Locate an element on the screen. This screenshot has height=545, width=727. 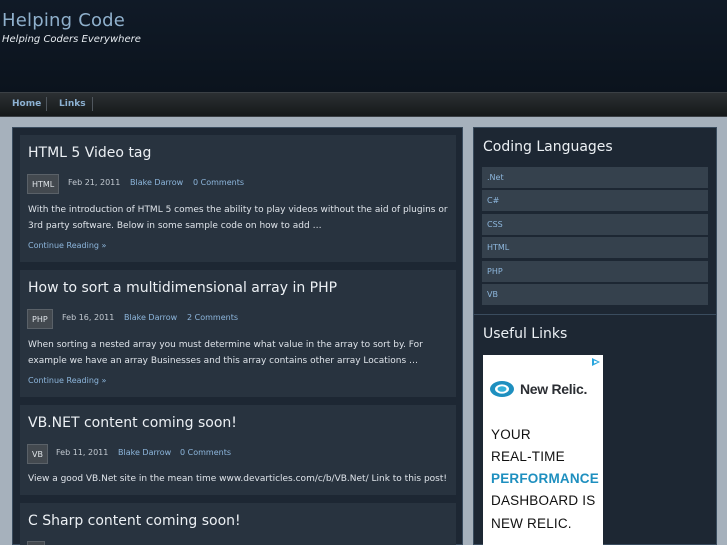
sidebar-item-net: .Net is located at coordinates (595, 178).